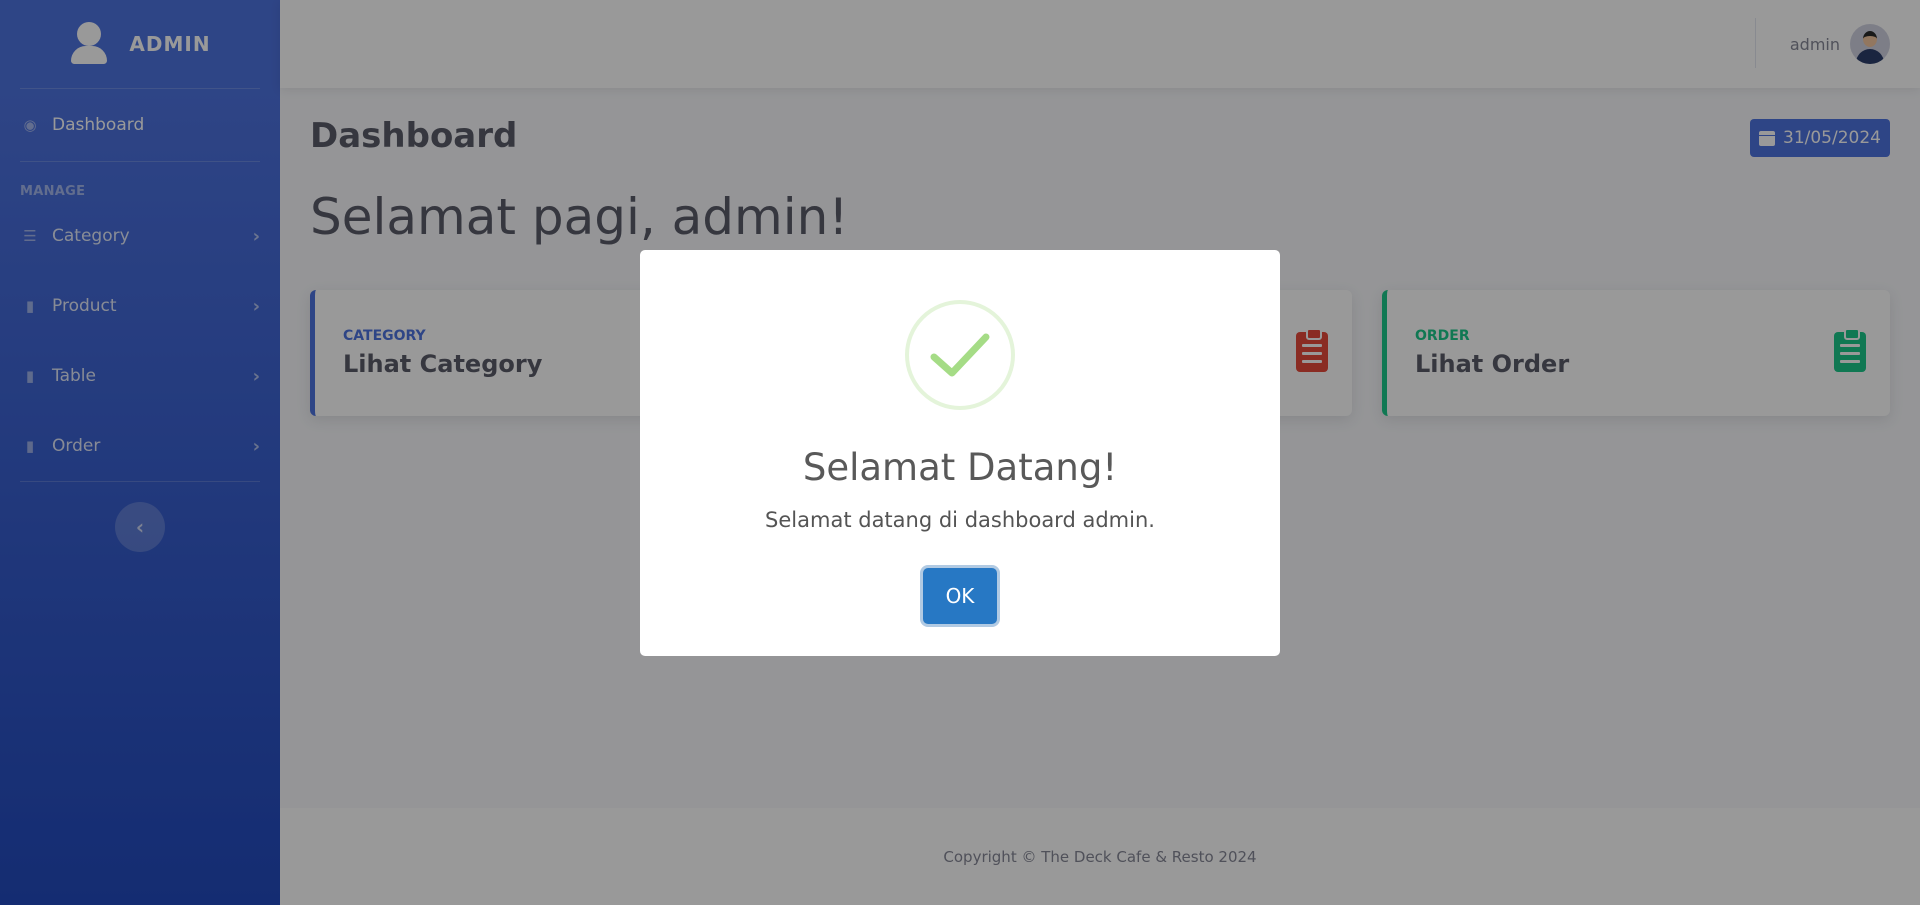 The image size is (1920, 905). Describe the element at coordinates (960, 596) in the screenshot. I see `ok-button: OK` at that location.